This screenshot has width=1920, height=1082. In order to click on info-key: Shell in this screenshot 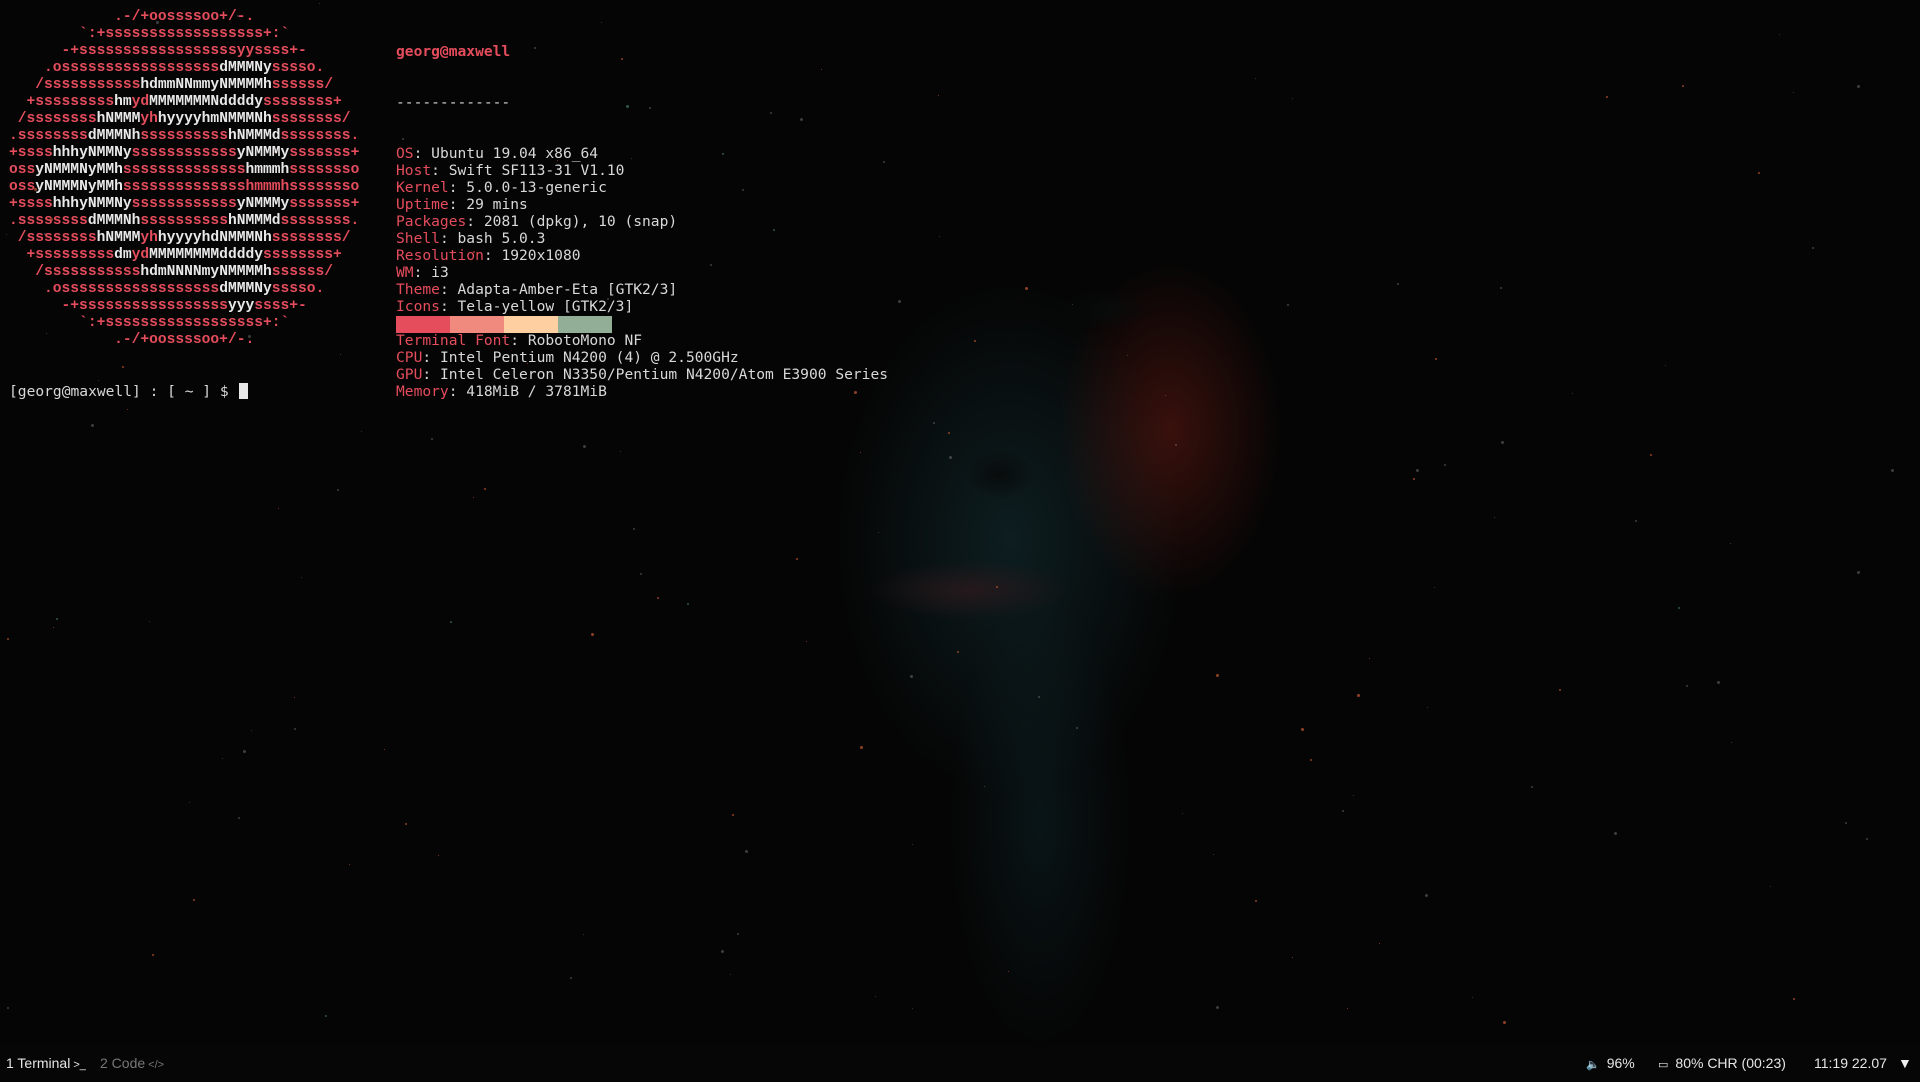, I will do `click(418, 238)`.